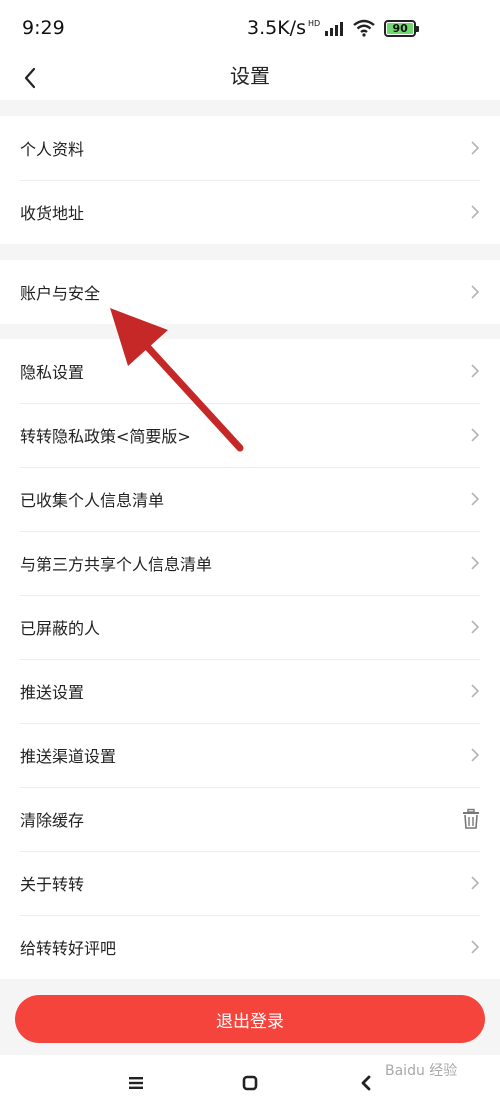 The width and height of the screenshot is (500, 1111). What do you see at coordinates (250, 1019) in the screenshot?
I see `logout-button: 退出登录` at bounding box center [250, 1019].